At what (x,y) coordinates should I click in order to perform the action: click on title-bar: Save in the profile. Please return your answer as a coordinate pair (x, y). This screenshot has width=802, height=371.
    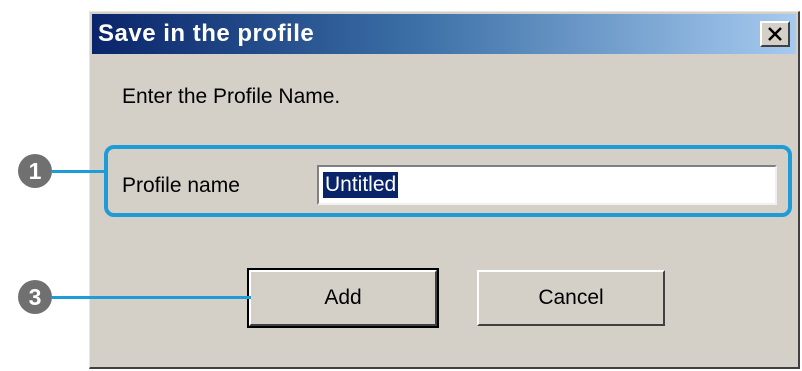
    Looking at the image, I should click on (444, 34).